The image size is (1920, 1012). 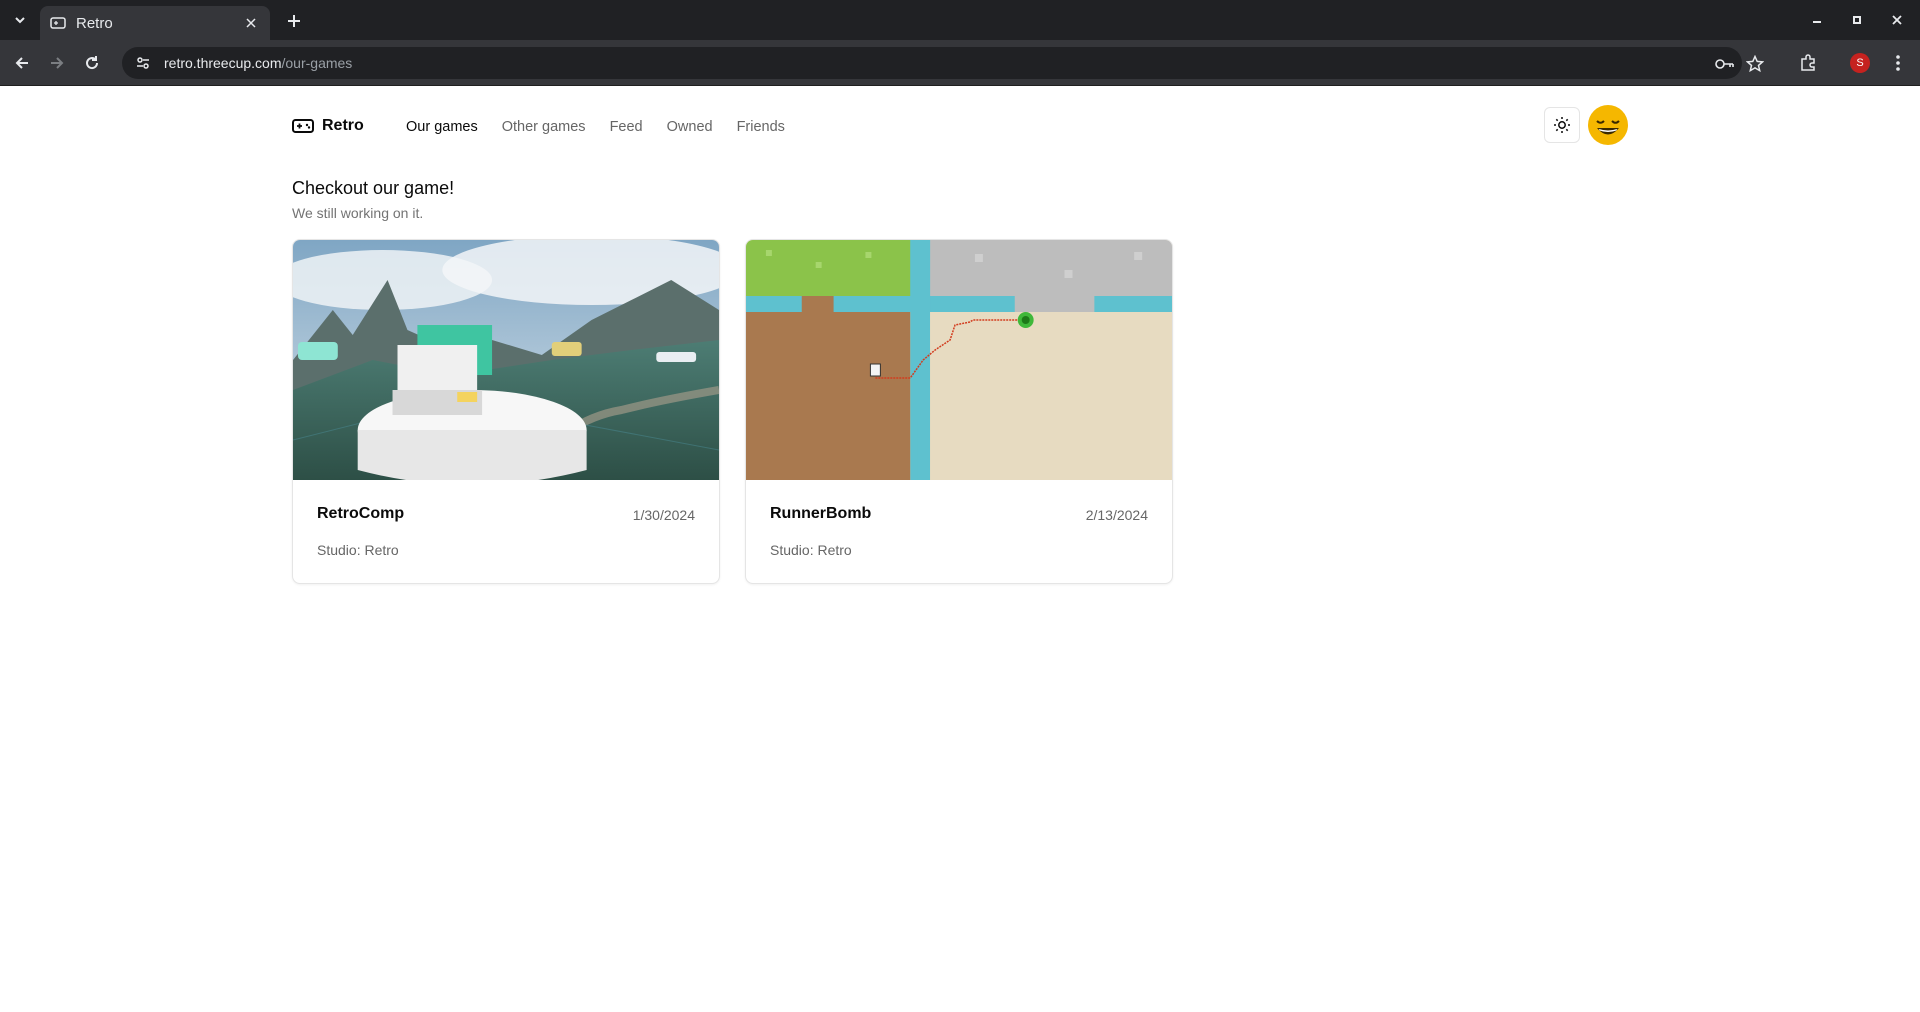 I want to click on game-title: RunnerBomb, so click(x=821, y=513).